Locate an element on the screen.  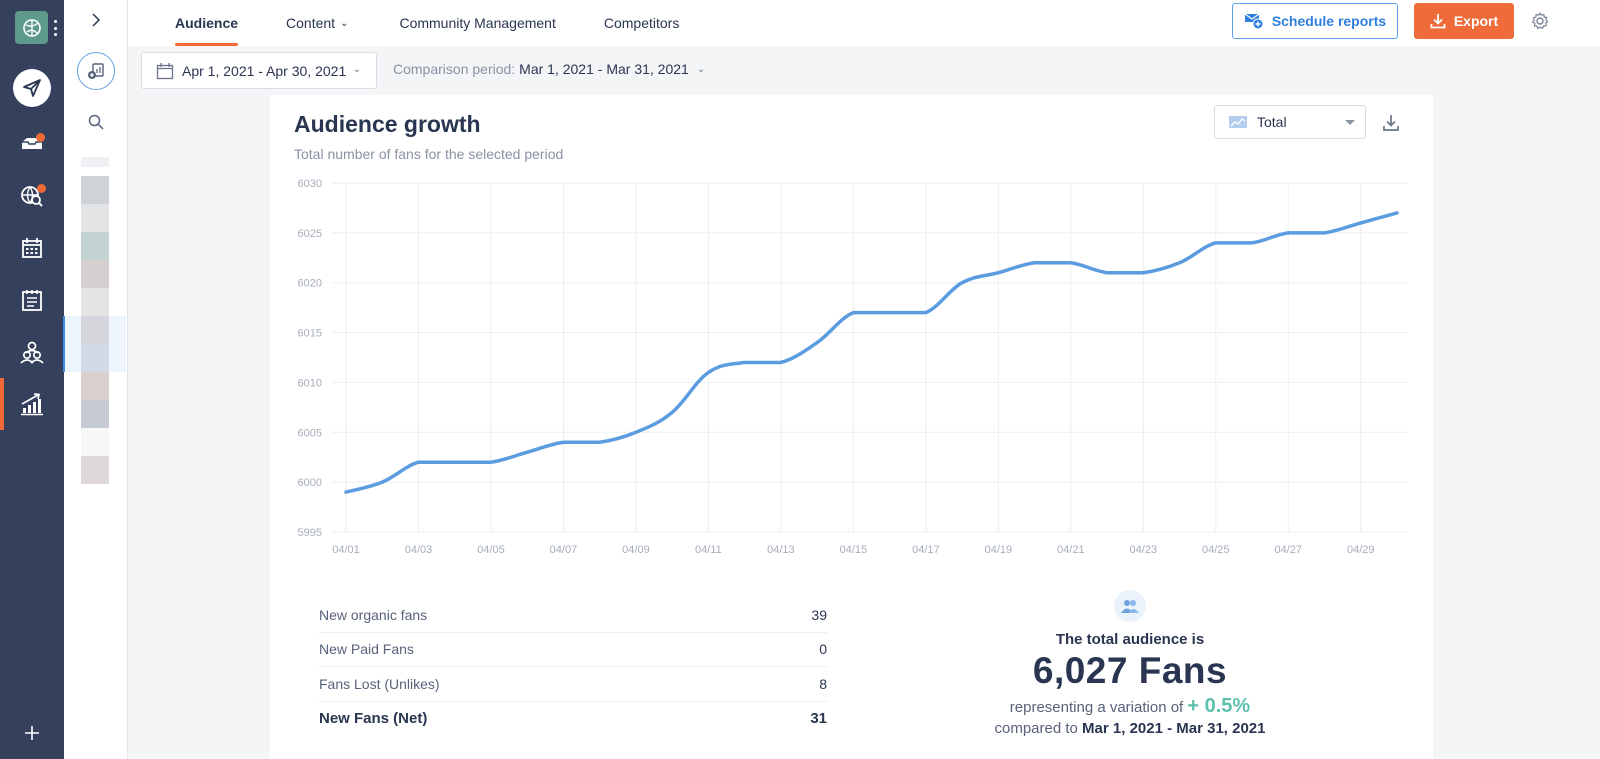
leaf-globe-icon is located at coordinates (31, 27).